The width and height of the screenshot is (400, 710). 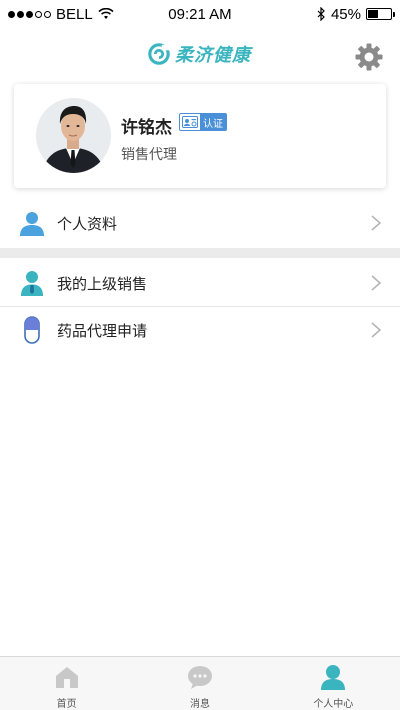 What do you see at coordinates (32, 283) in the screenshot?
I see `salesperson-icon` at bounding box center [32, 283].